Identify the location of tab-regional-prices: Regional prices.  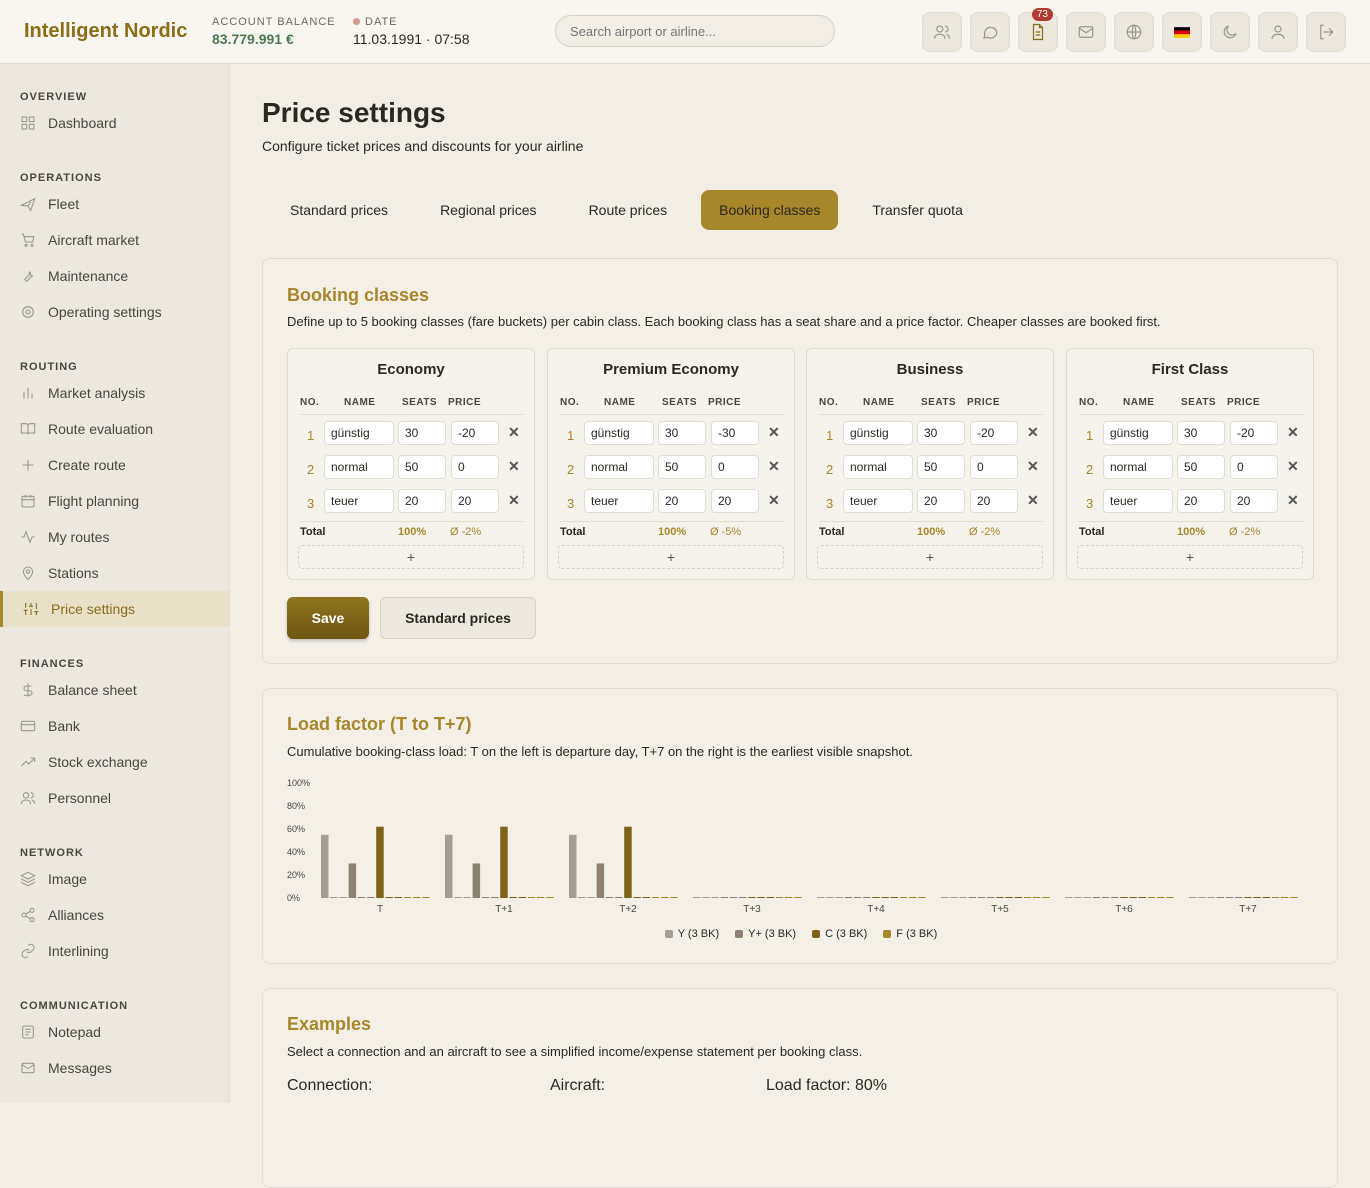
(488, 210).